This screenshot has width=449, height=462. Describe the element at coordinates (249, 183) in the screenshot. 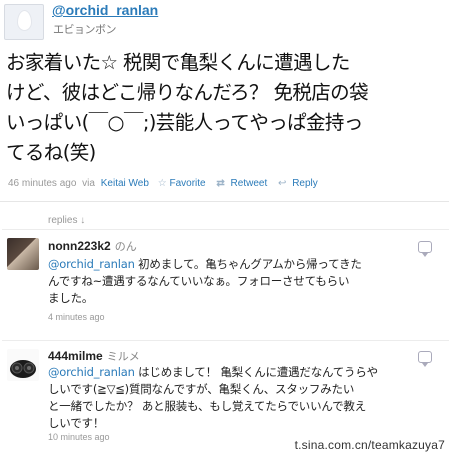

I see `retweet-button: Retweet` at that location.